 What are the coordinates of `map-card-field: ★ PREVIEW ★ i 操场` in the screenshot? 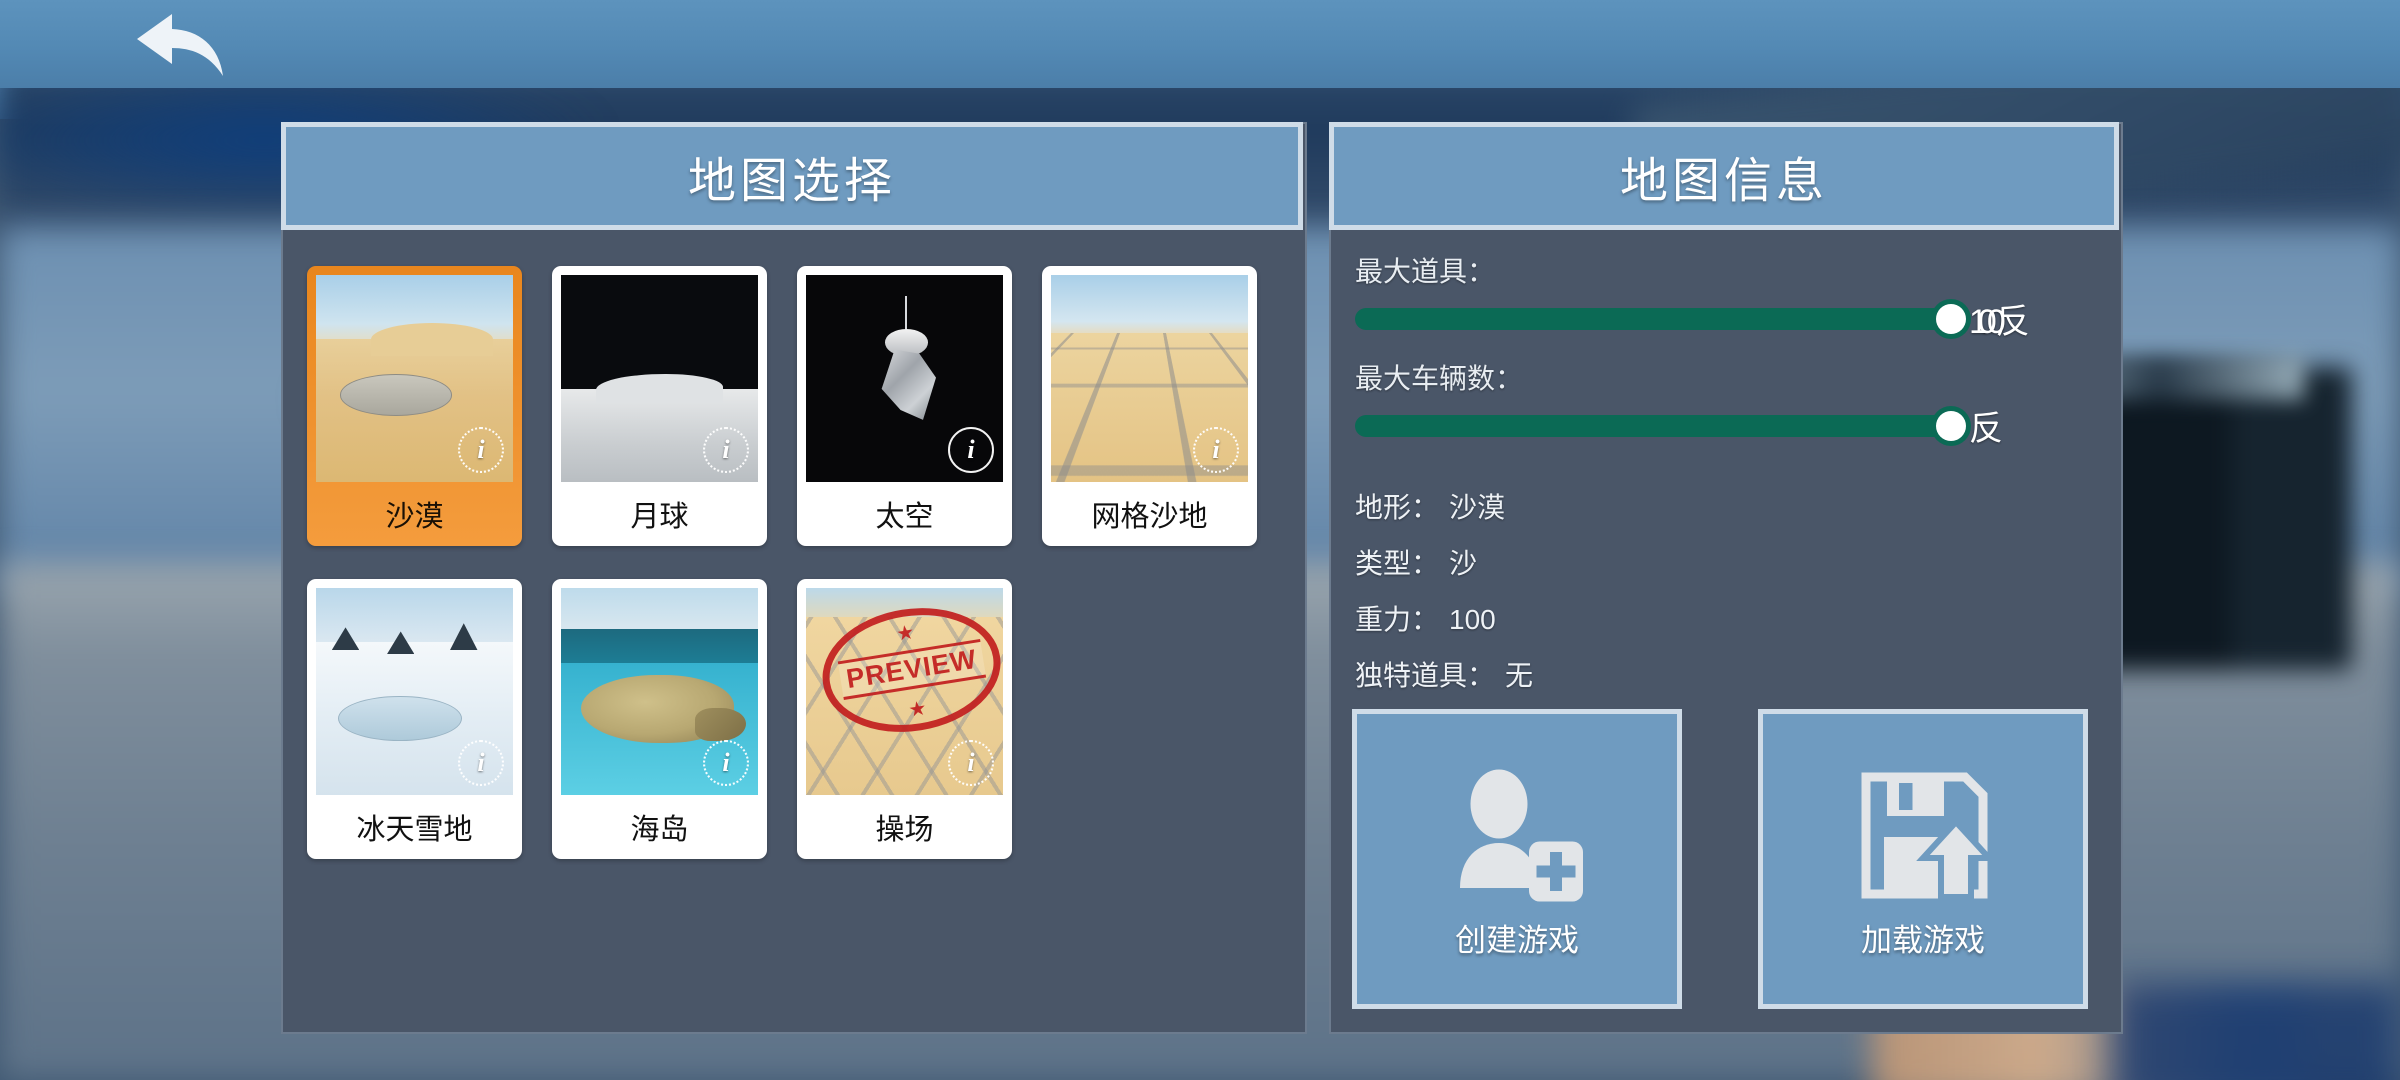 It's located at (904, 719).